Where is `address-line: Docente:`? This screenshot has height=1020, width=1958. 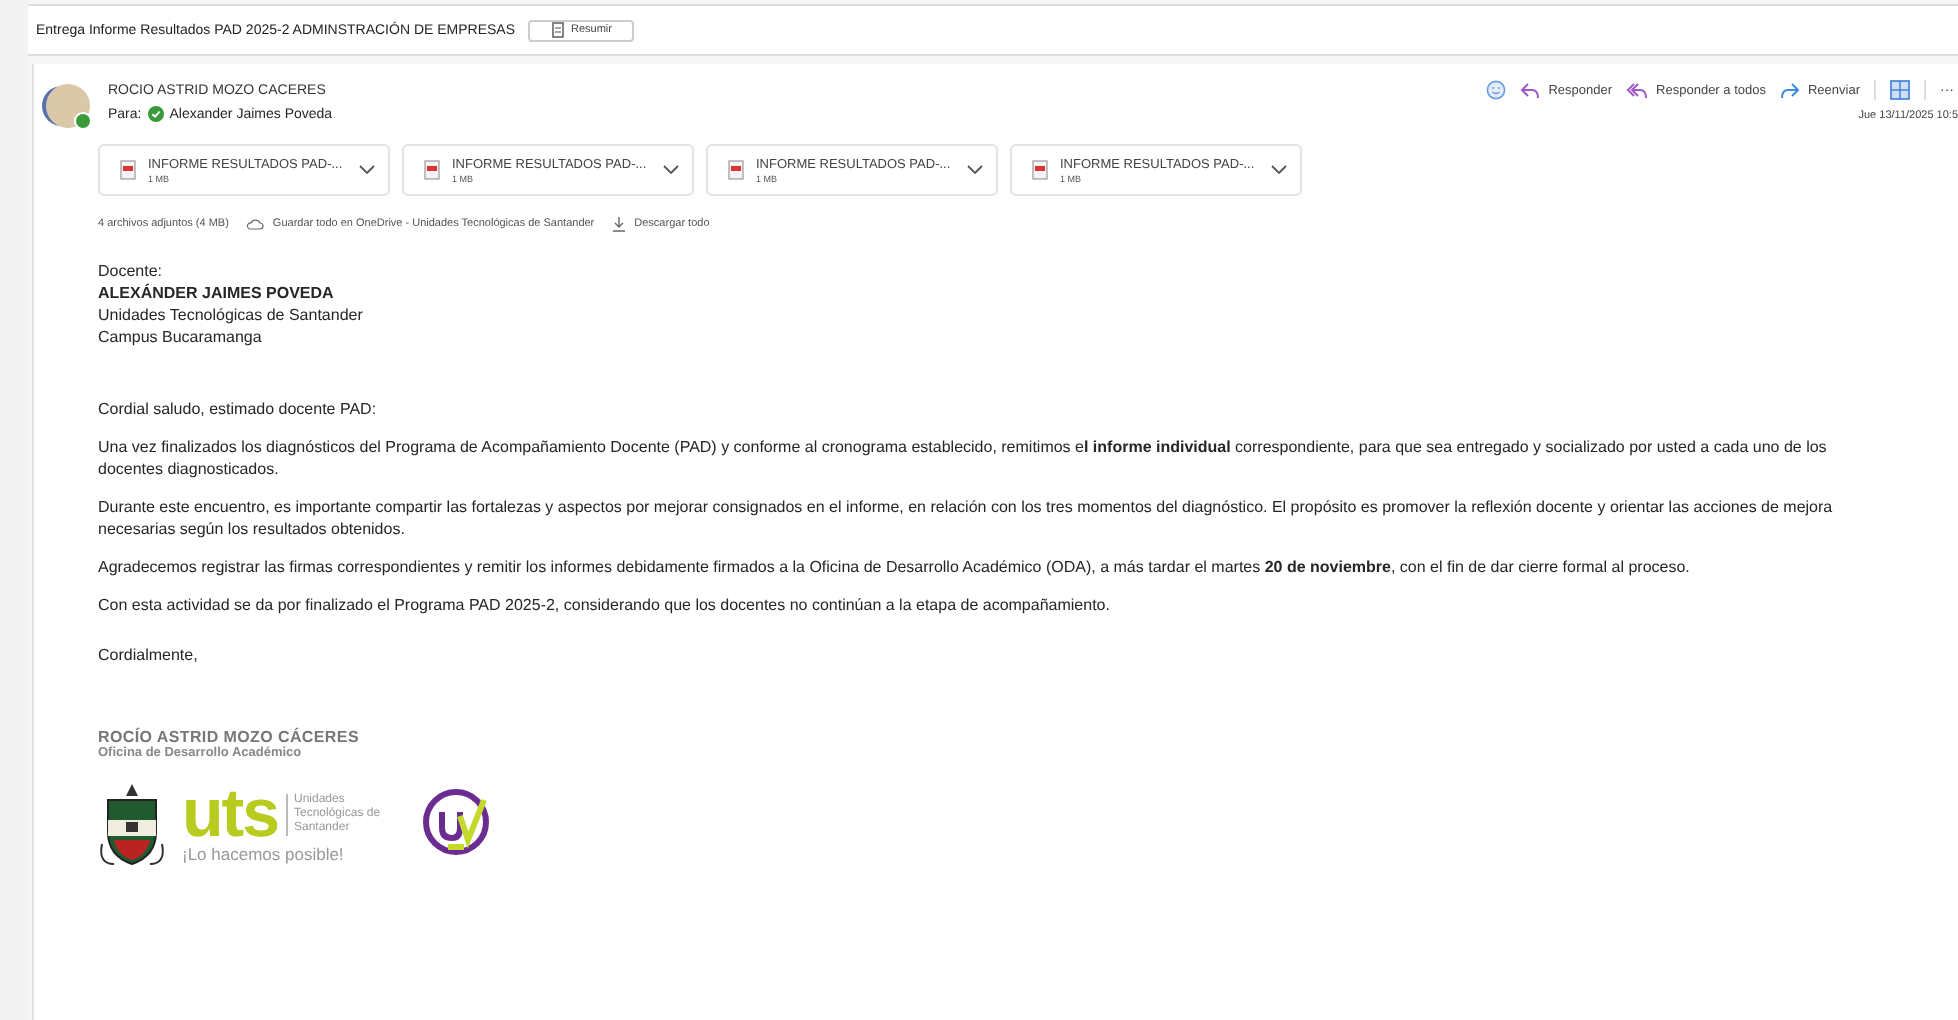 address-line: Docente: is located at coordinates (130, 271).